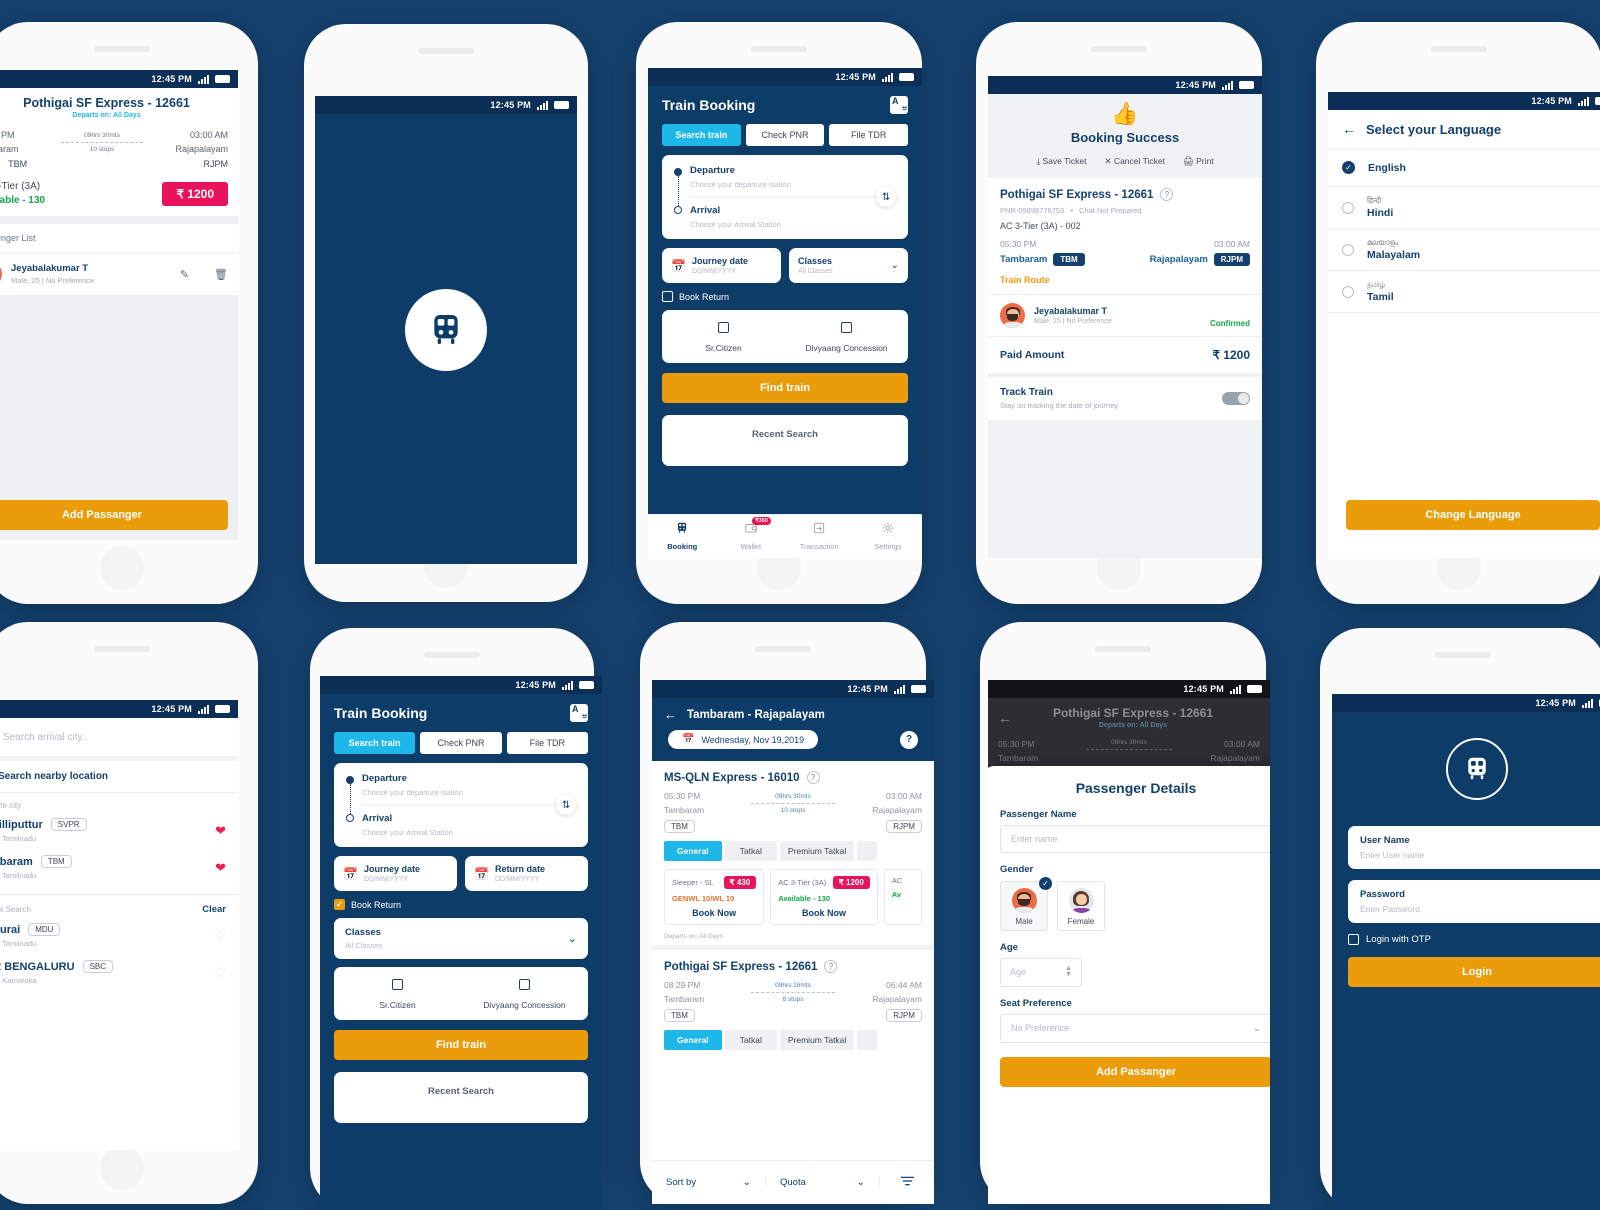  I want to click on radio-selected-icon: ✓, so click(1348, 167).